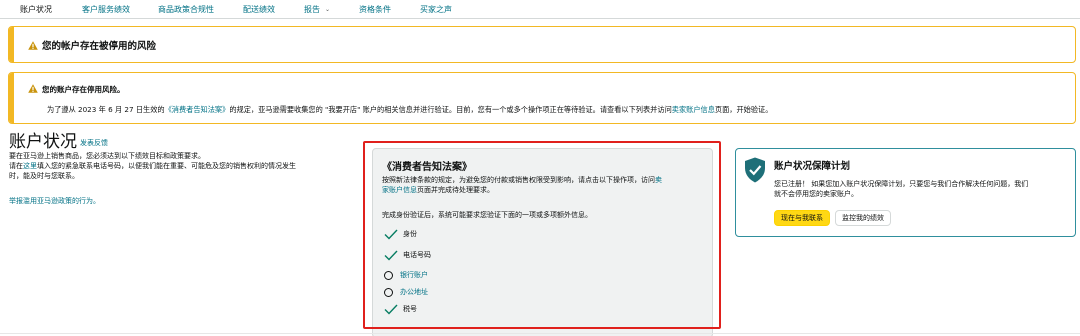 The width and height of the screenshot is (1080, 336). I want to click on tab-account-health: 账户状况, so click(36, 9).